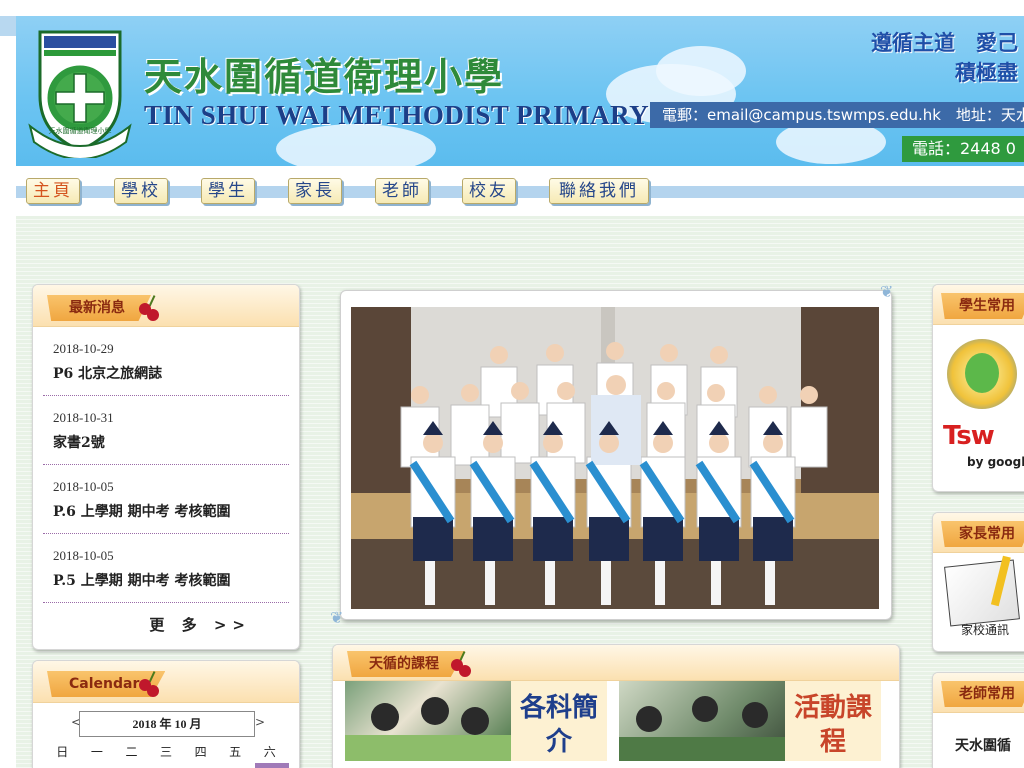 The image size is (1024, 768). I want to click on course-tile-subjects: 各科簡介, so click(476, 721).